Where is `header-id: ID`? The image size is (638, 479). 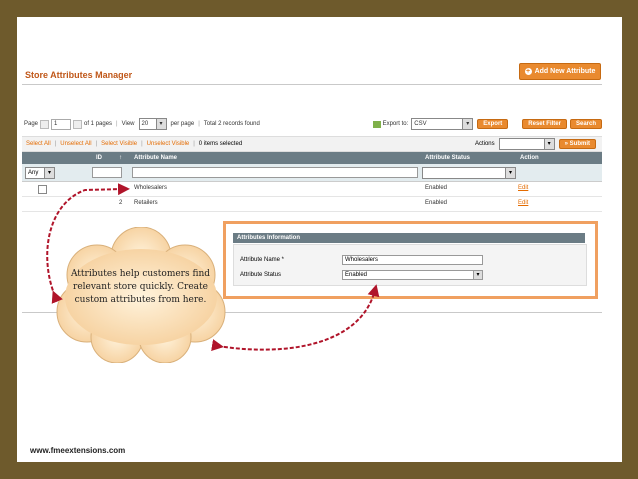 header-id: ID is located at coordinates (99, 158).